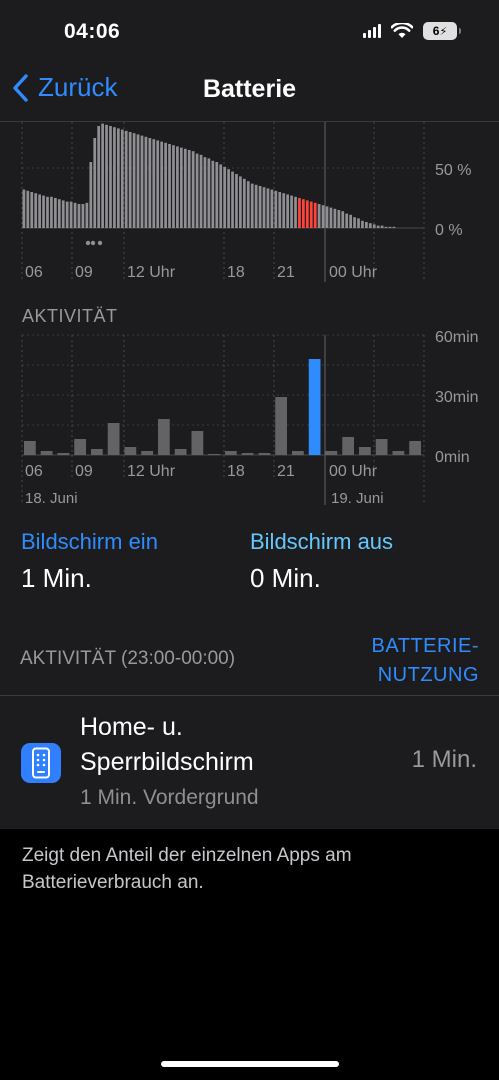 The width and height of the screenshot is (499, 1080). What do you see at coordinates (128, 658) in the screenshot?
I see `activity-period-header: AKTIVITÄT (23:00-00:00)` at bounding box center [128, 658].